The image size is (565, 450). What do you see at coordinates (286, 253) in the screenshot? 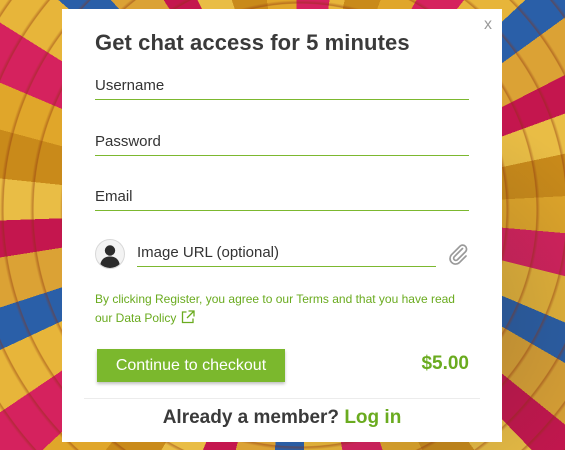
I see `image-url-field` at bounding box center [286, 253].